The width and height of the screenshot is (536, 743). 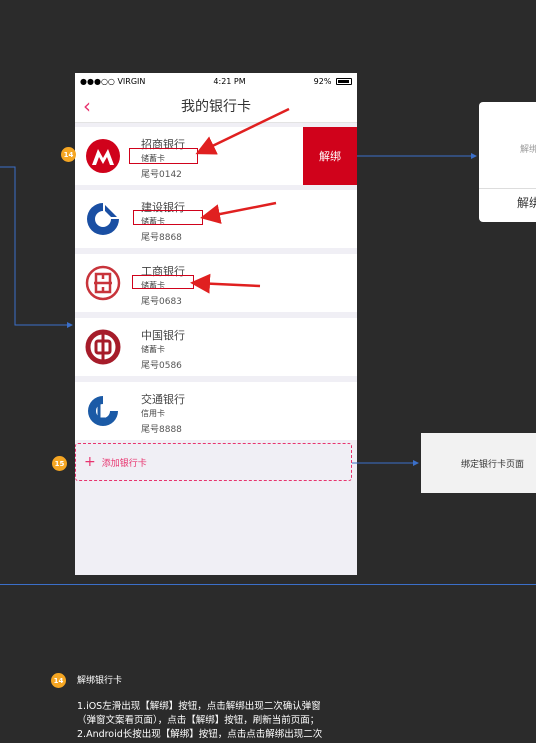 What do you see at coordinates (240, 200) in the screenshot?
I see `red-arrows` at bounding box center [240, 200].